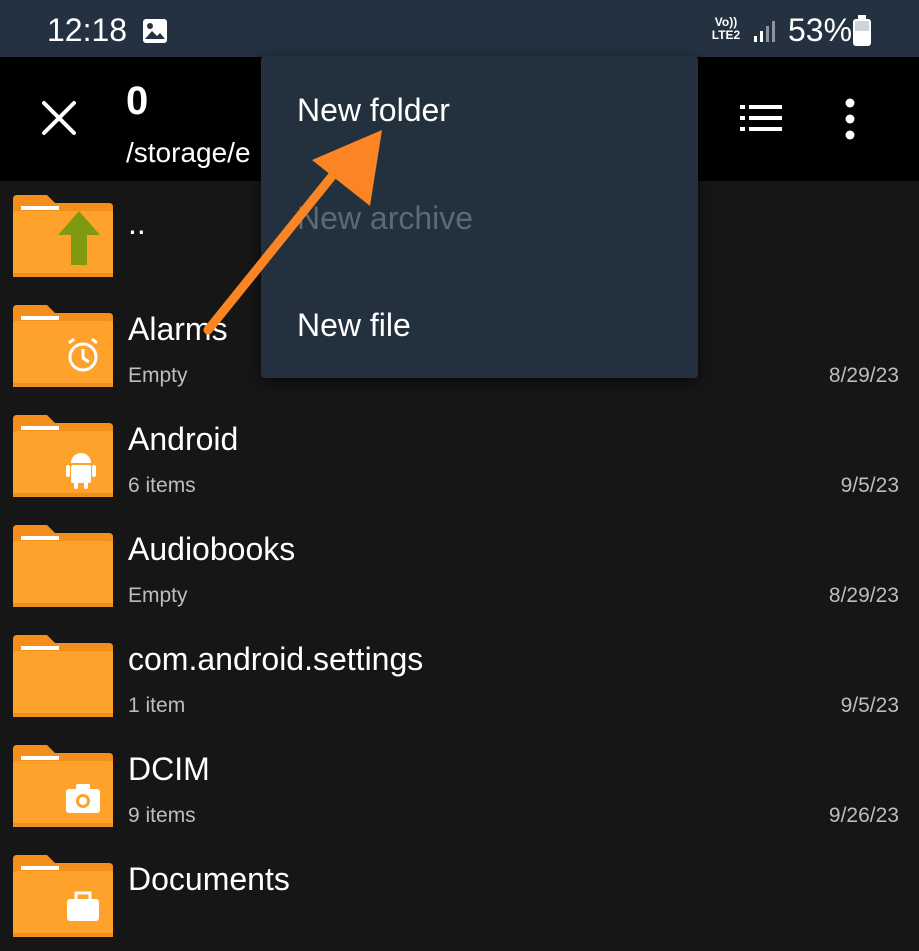  Describe the element at coordinates (63, 896) in the screenshot. I see `folder-briefcase-icon` at that location.